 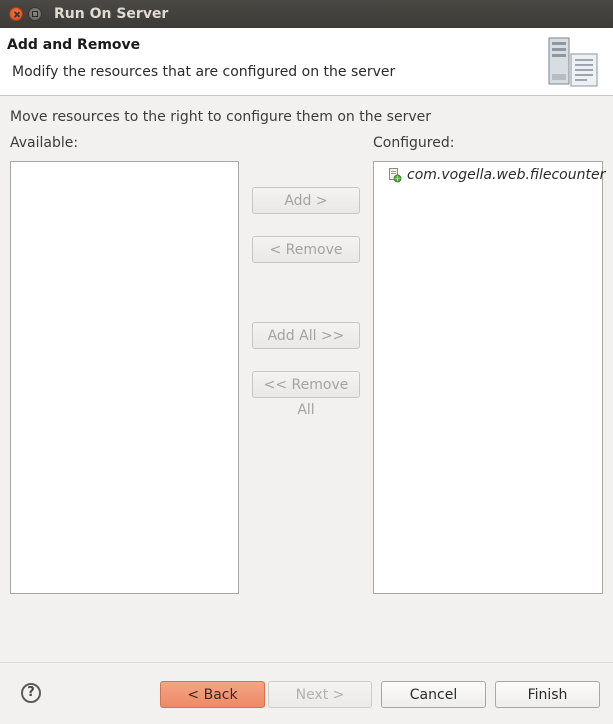 I want to click on list-item: com.vogella.web.filecounter, so click(x=496, y=175).